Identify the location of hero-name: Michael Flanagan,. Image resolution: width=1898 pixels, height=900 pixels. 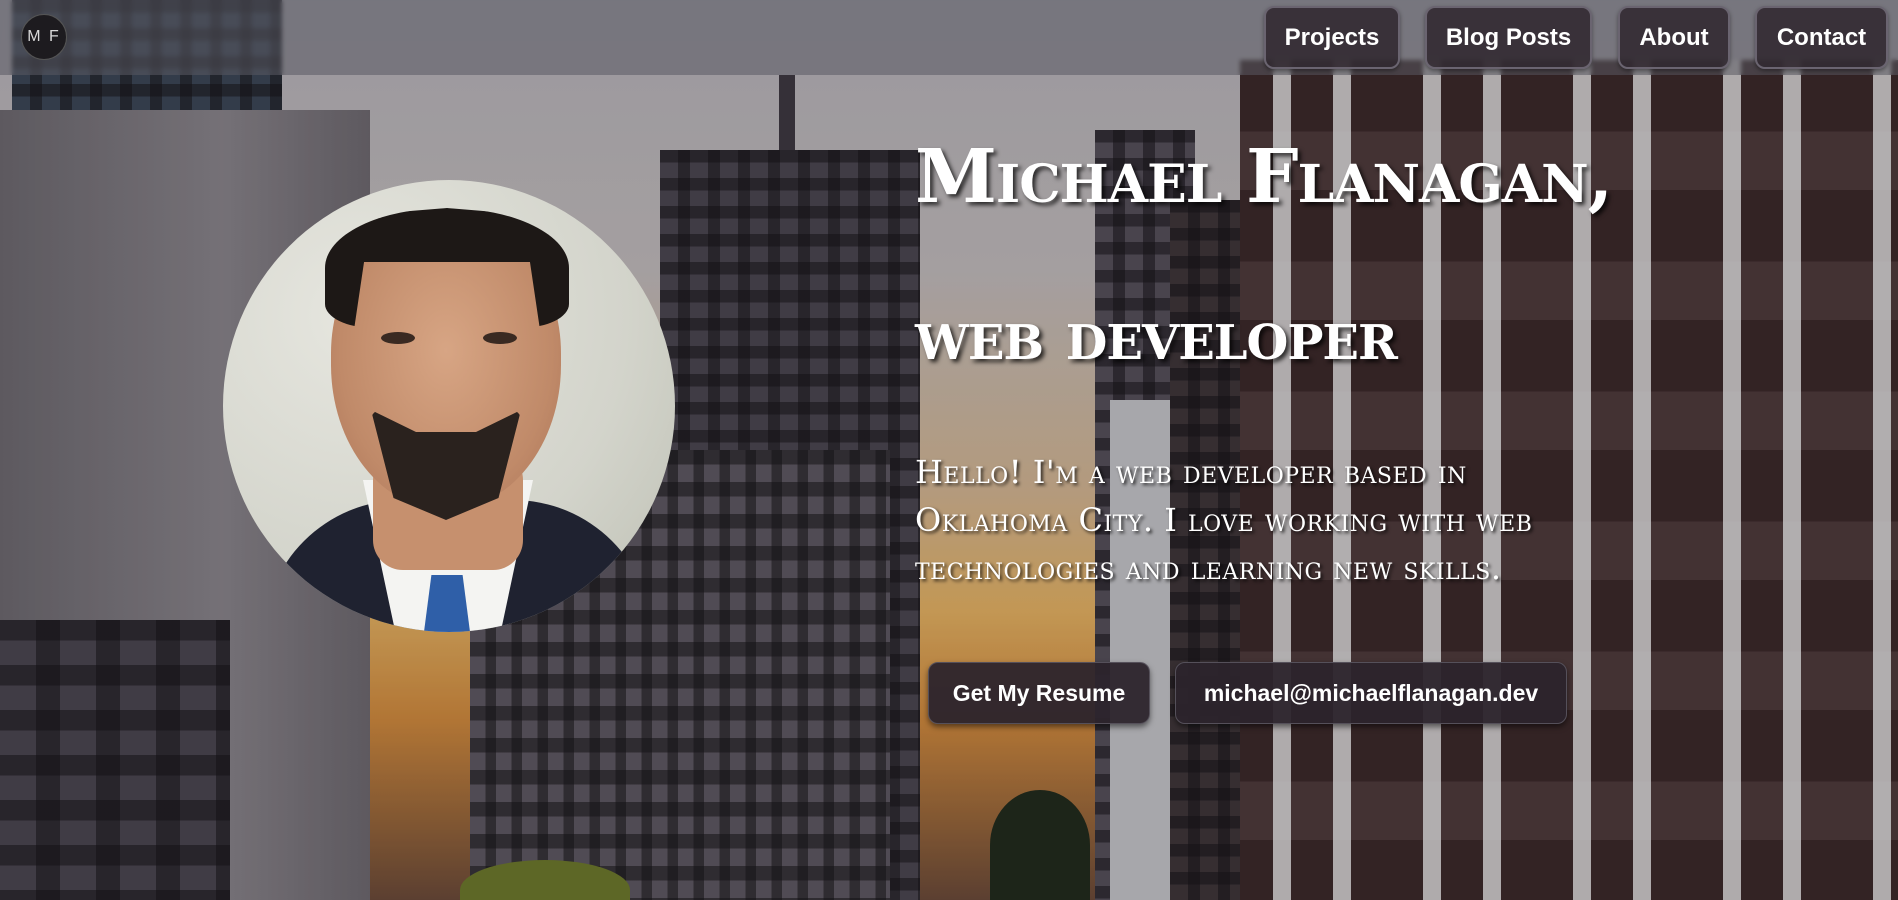
(1264, 177).